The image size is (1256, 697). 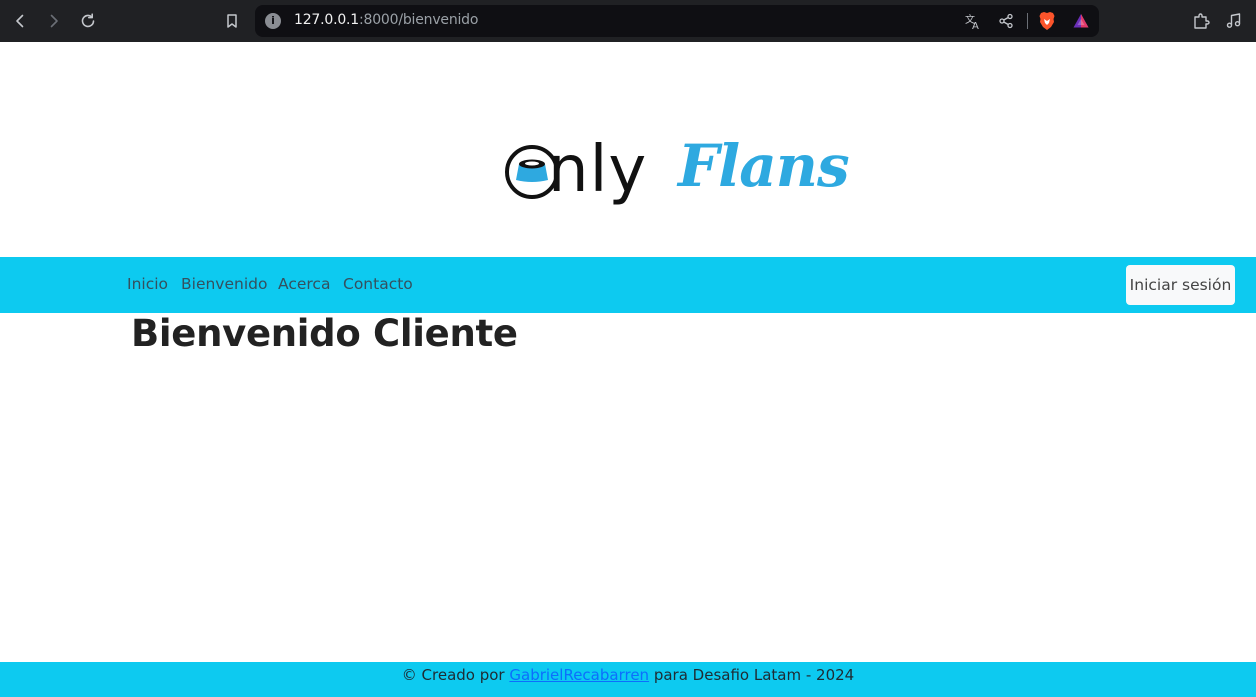 I want to click on login-button: Iniciar sesión, so click(x=1180, y=285).